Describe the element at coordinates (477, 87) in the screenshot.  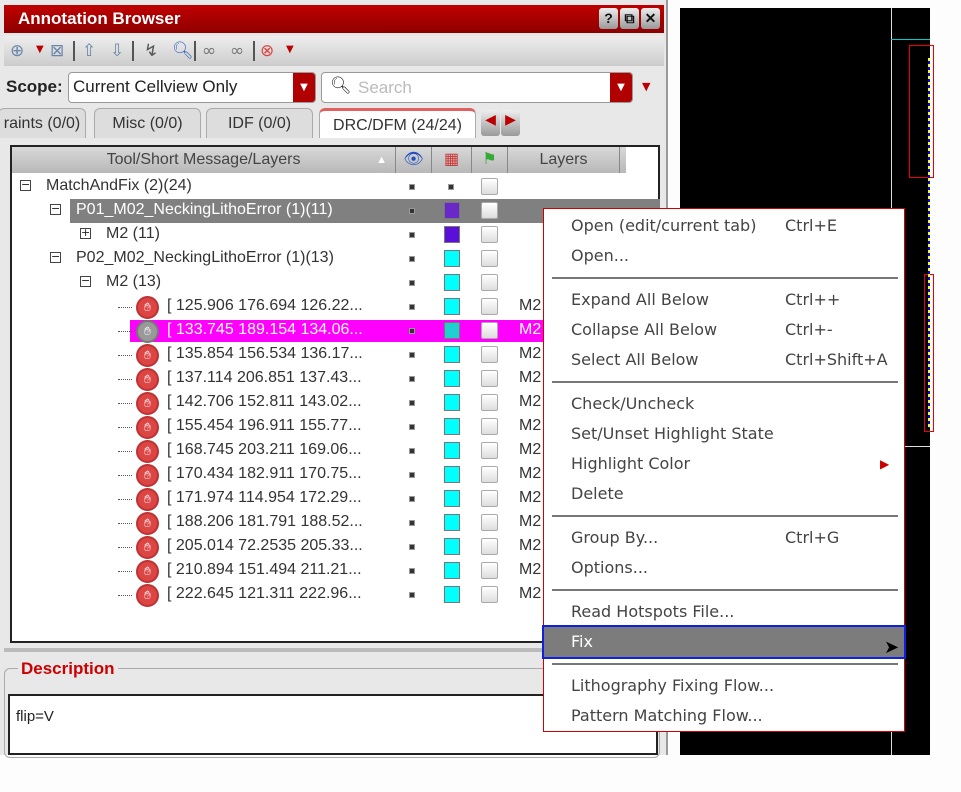
I see `search-input: 🔍︎ Search ▼` at that location.